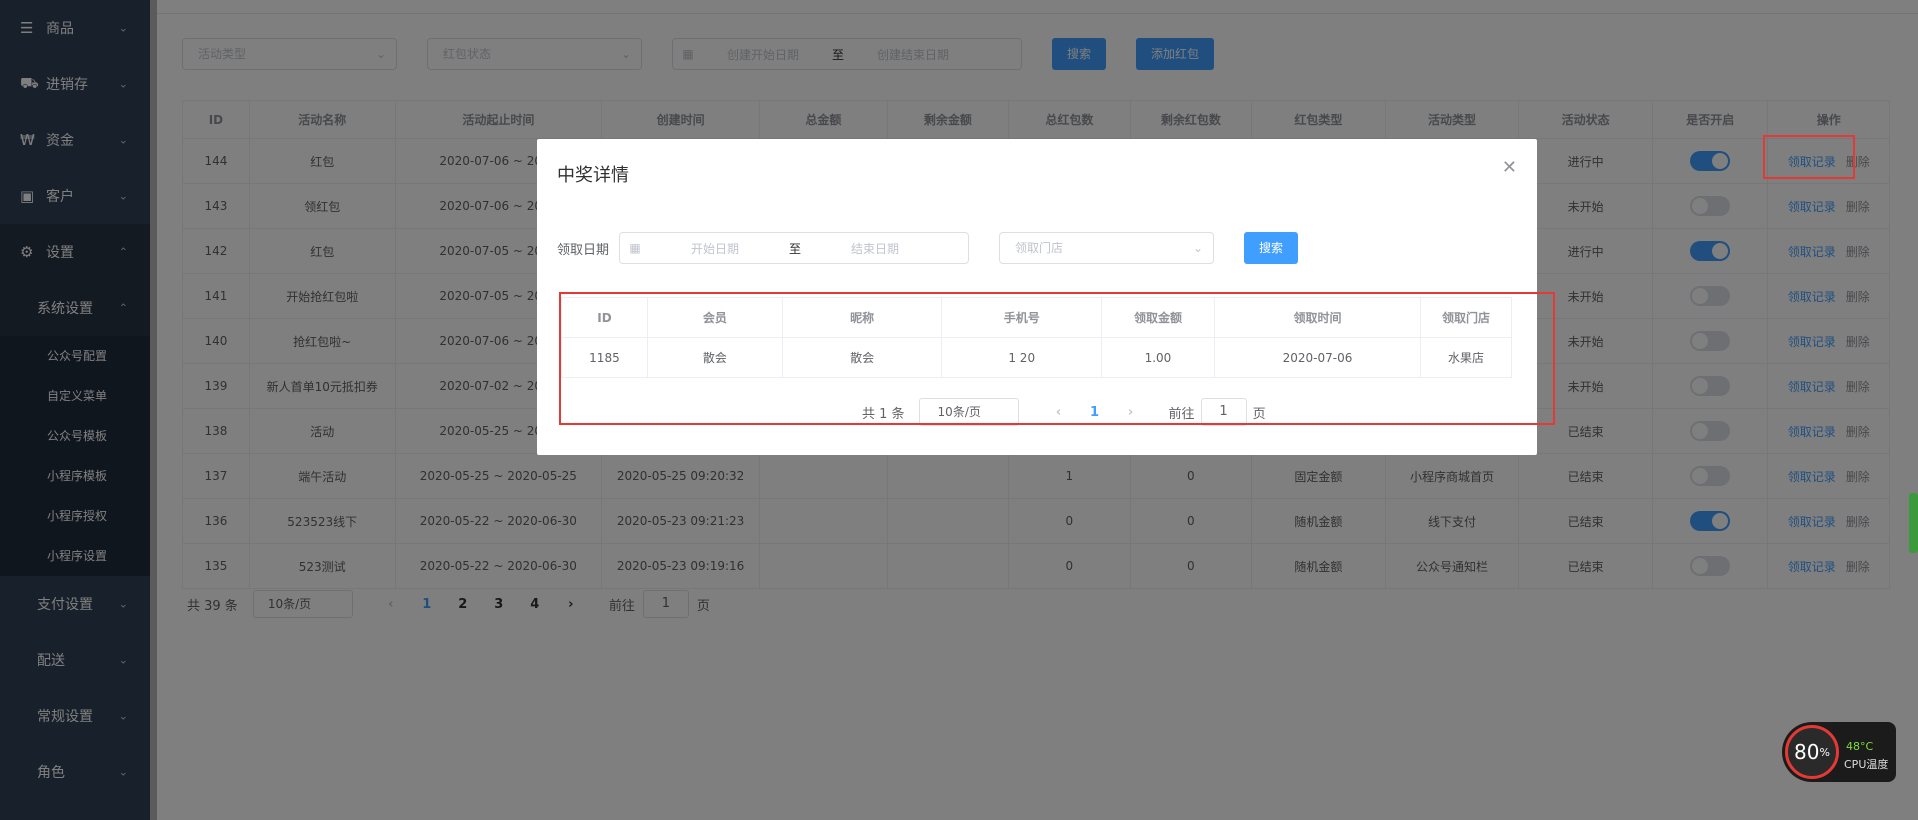 This screenshot has height=820, width=1918. Describe the element at coordinates (1107, 248) in the screenshot. I see `store-select: 领取门店 ⌄` at that location.